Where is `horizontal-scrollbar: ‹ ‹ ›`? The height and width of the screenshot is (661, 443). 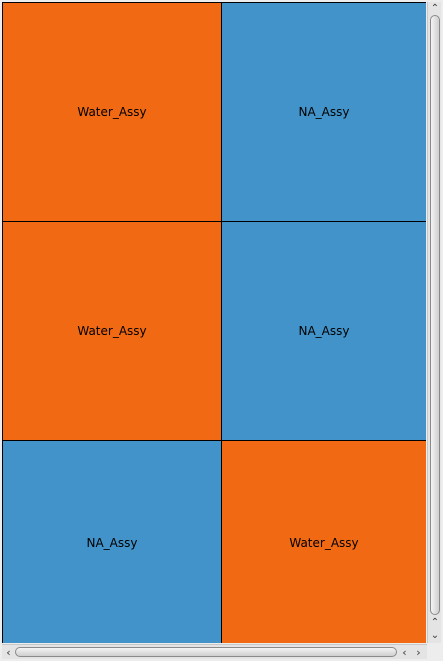
horizontal-scrollbar: ‹ ‹ › is located at coordinates (214, 651).